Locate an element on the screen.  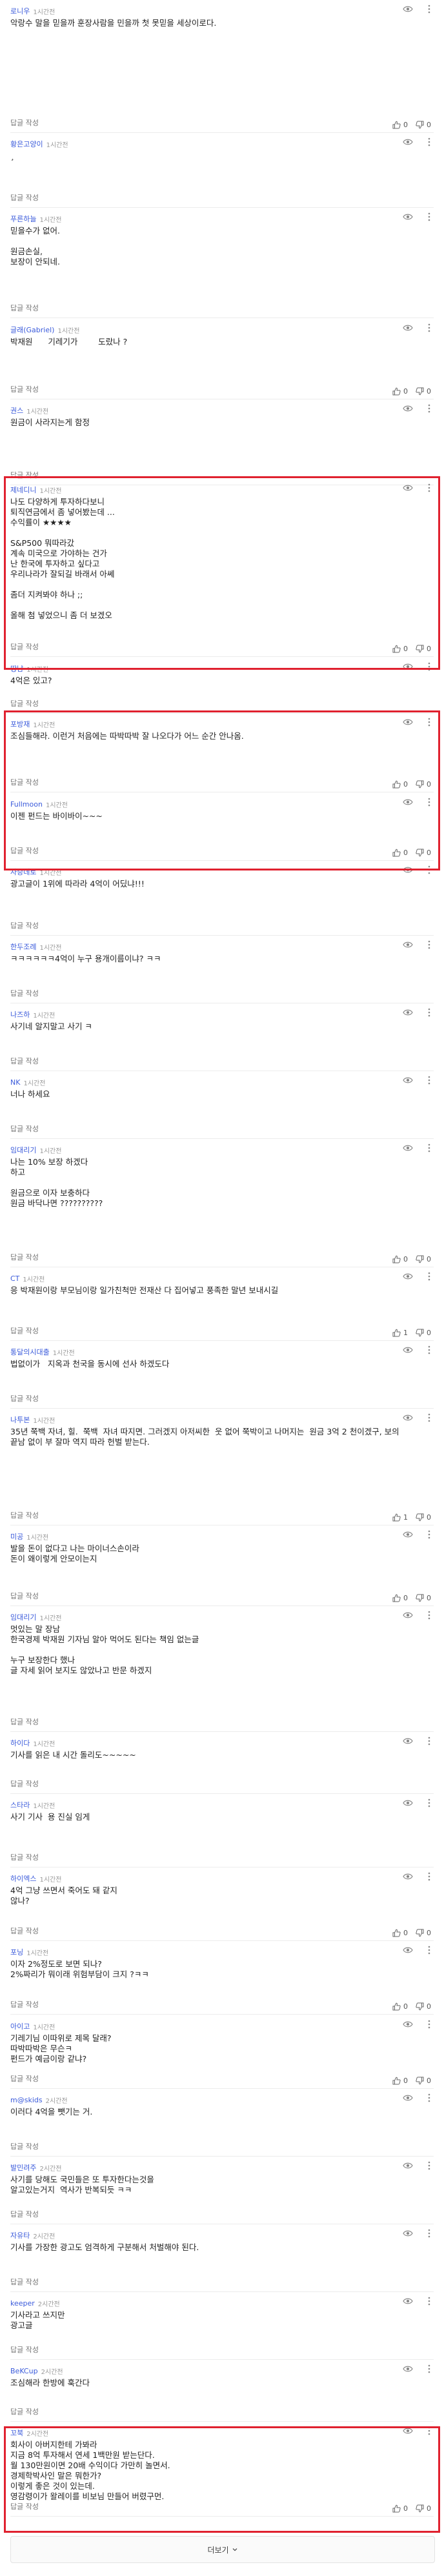
more-comments-button: 더보기 is located at coordinates (222, 2549).